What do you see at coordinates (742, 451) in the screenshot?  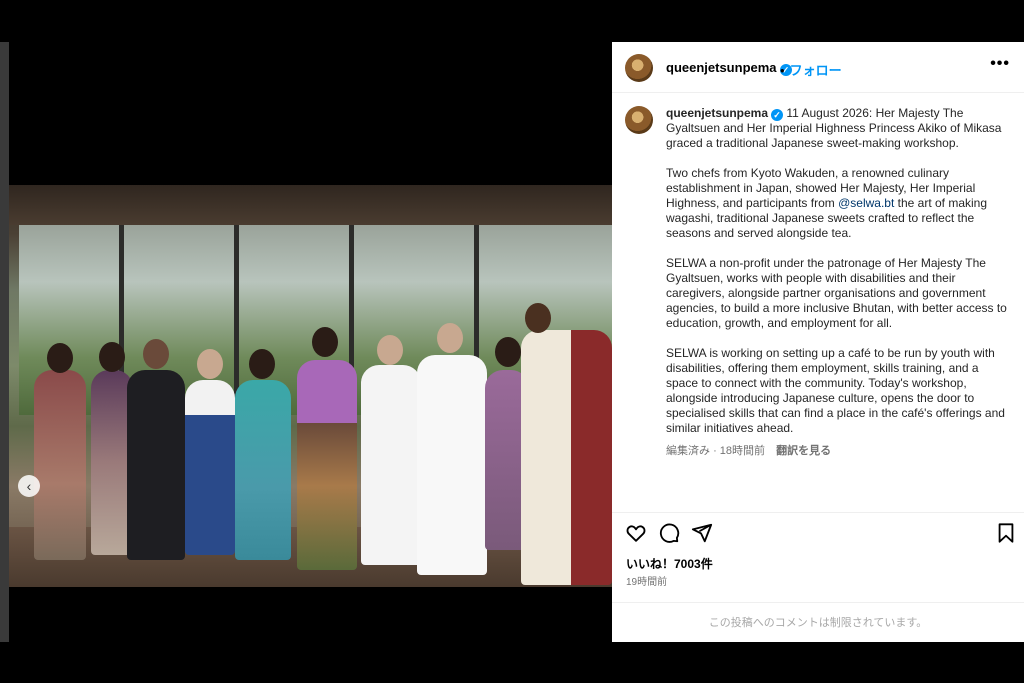 I see `edited-time: 18時間前` at bounding box center [742, 451].